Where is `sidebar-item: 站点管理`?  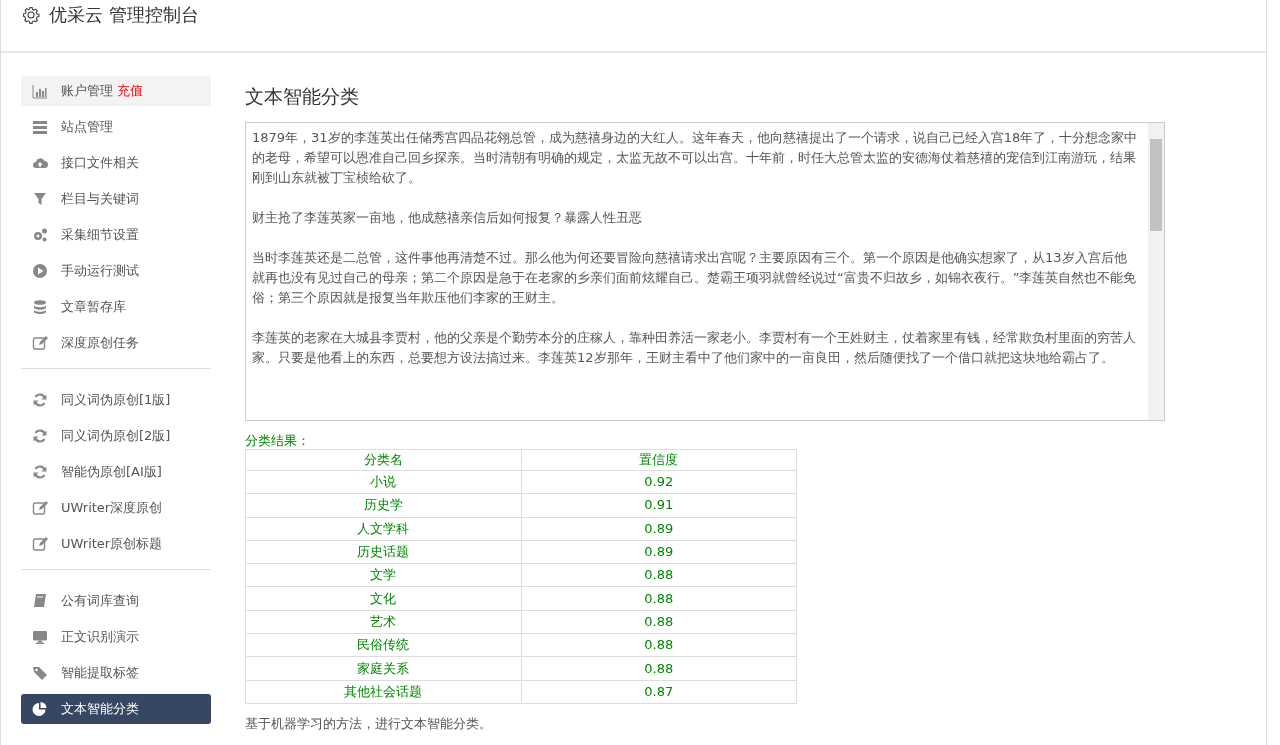
sidebar-item: 站点管理 is located at coordinates (116, 127).